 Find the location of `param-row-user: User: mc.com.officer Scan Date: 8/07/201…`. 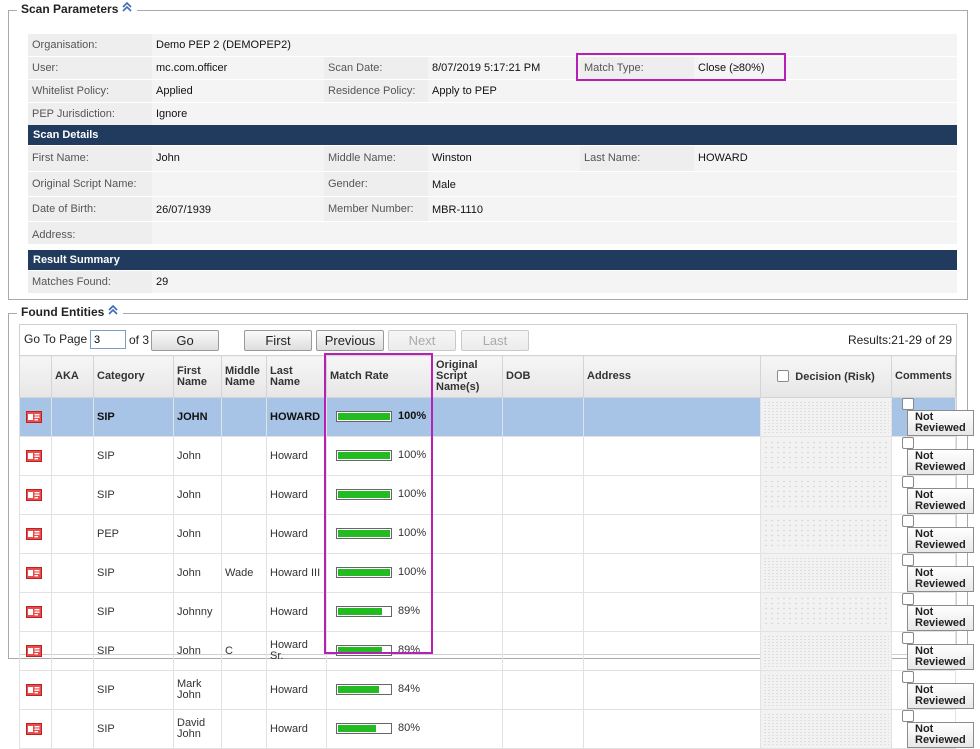

param-row-user: User: mc.com.officer Scan Date: 8/07/201… is located at coordinates (492, 68).